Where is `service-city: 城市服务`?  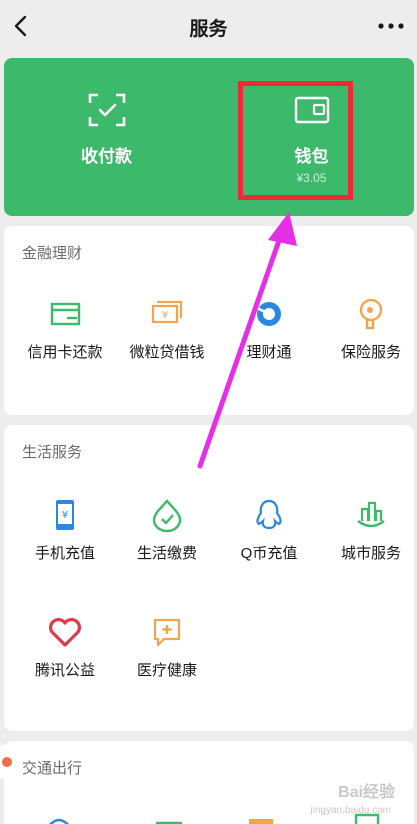
service-city: 城市服务 is located at coordinates (368, 543).